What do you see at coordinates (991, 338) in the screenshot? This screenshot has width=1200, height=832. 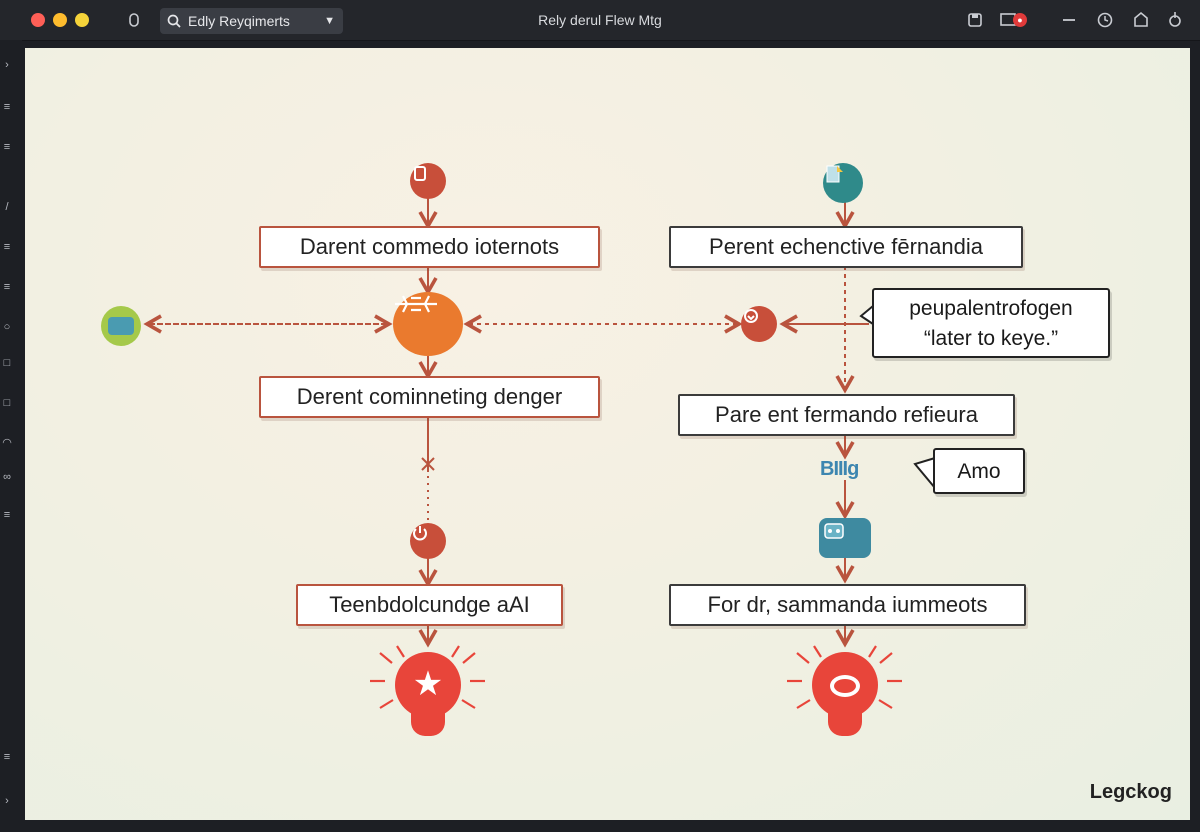 I see `callout-line-2: “later to keye.”` at bounding box center [991, 338].